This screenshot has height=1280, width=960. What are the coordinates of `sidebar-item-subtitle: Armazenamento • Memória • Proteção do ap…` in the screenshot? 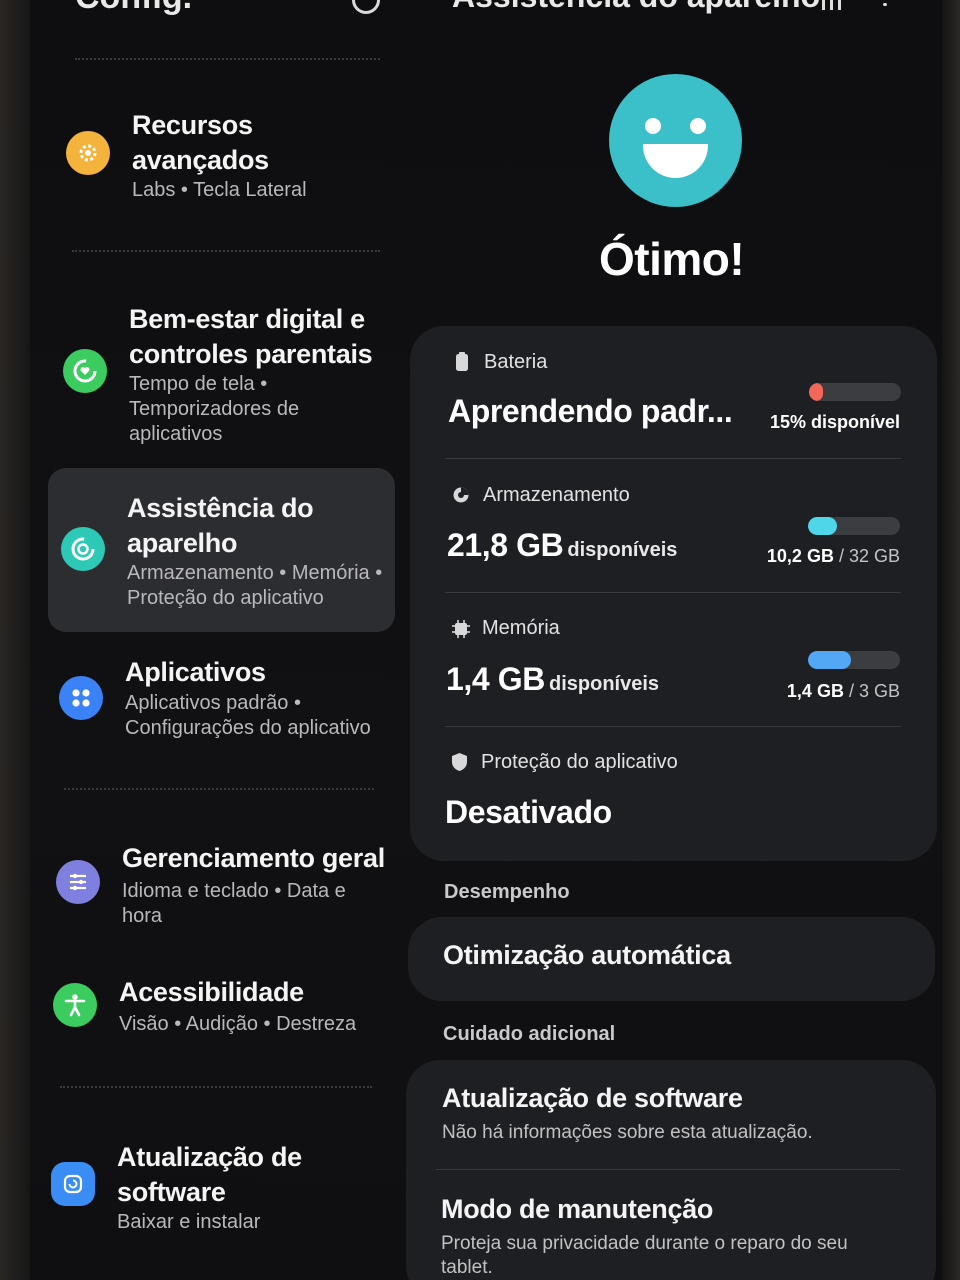 It's located at (255, 585).